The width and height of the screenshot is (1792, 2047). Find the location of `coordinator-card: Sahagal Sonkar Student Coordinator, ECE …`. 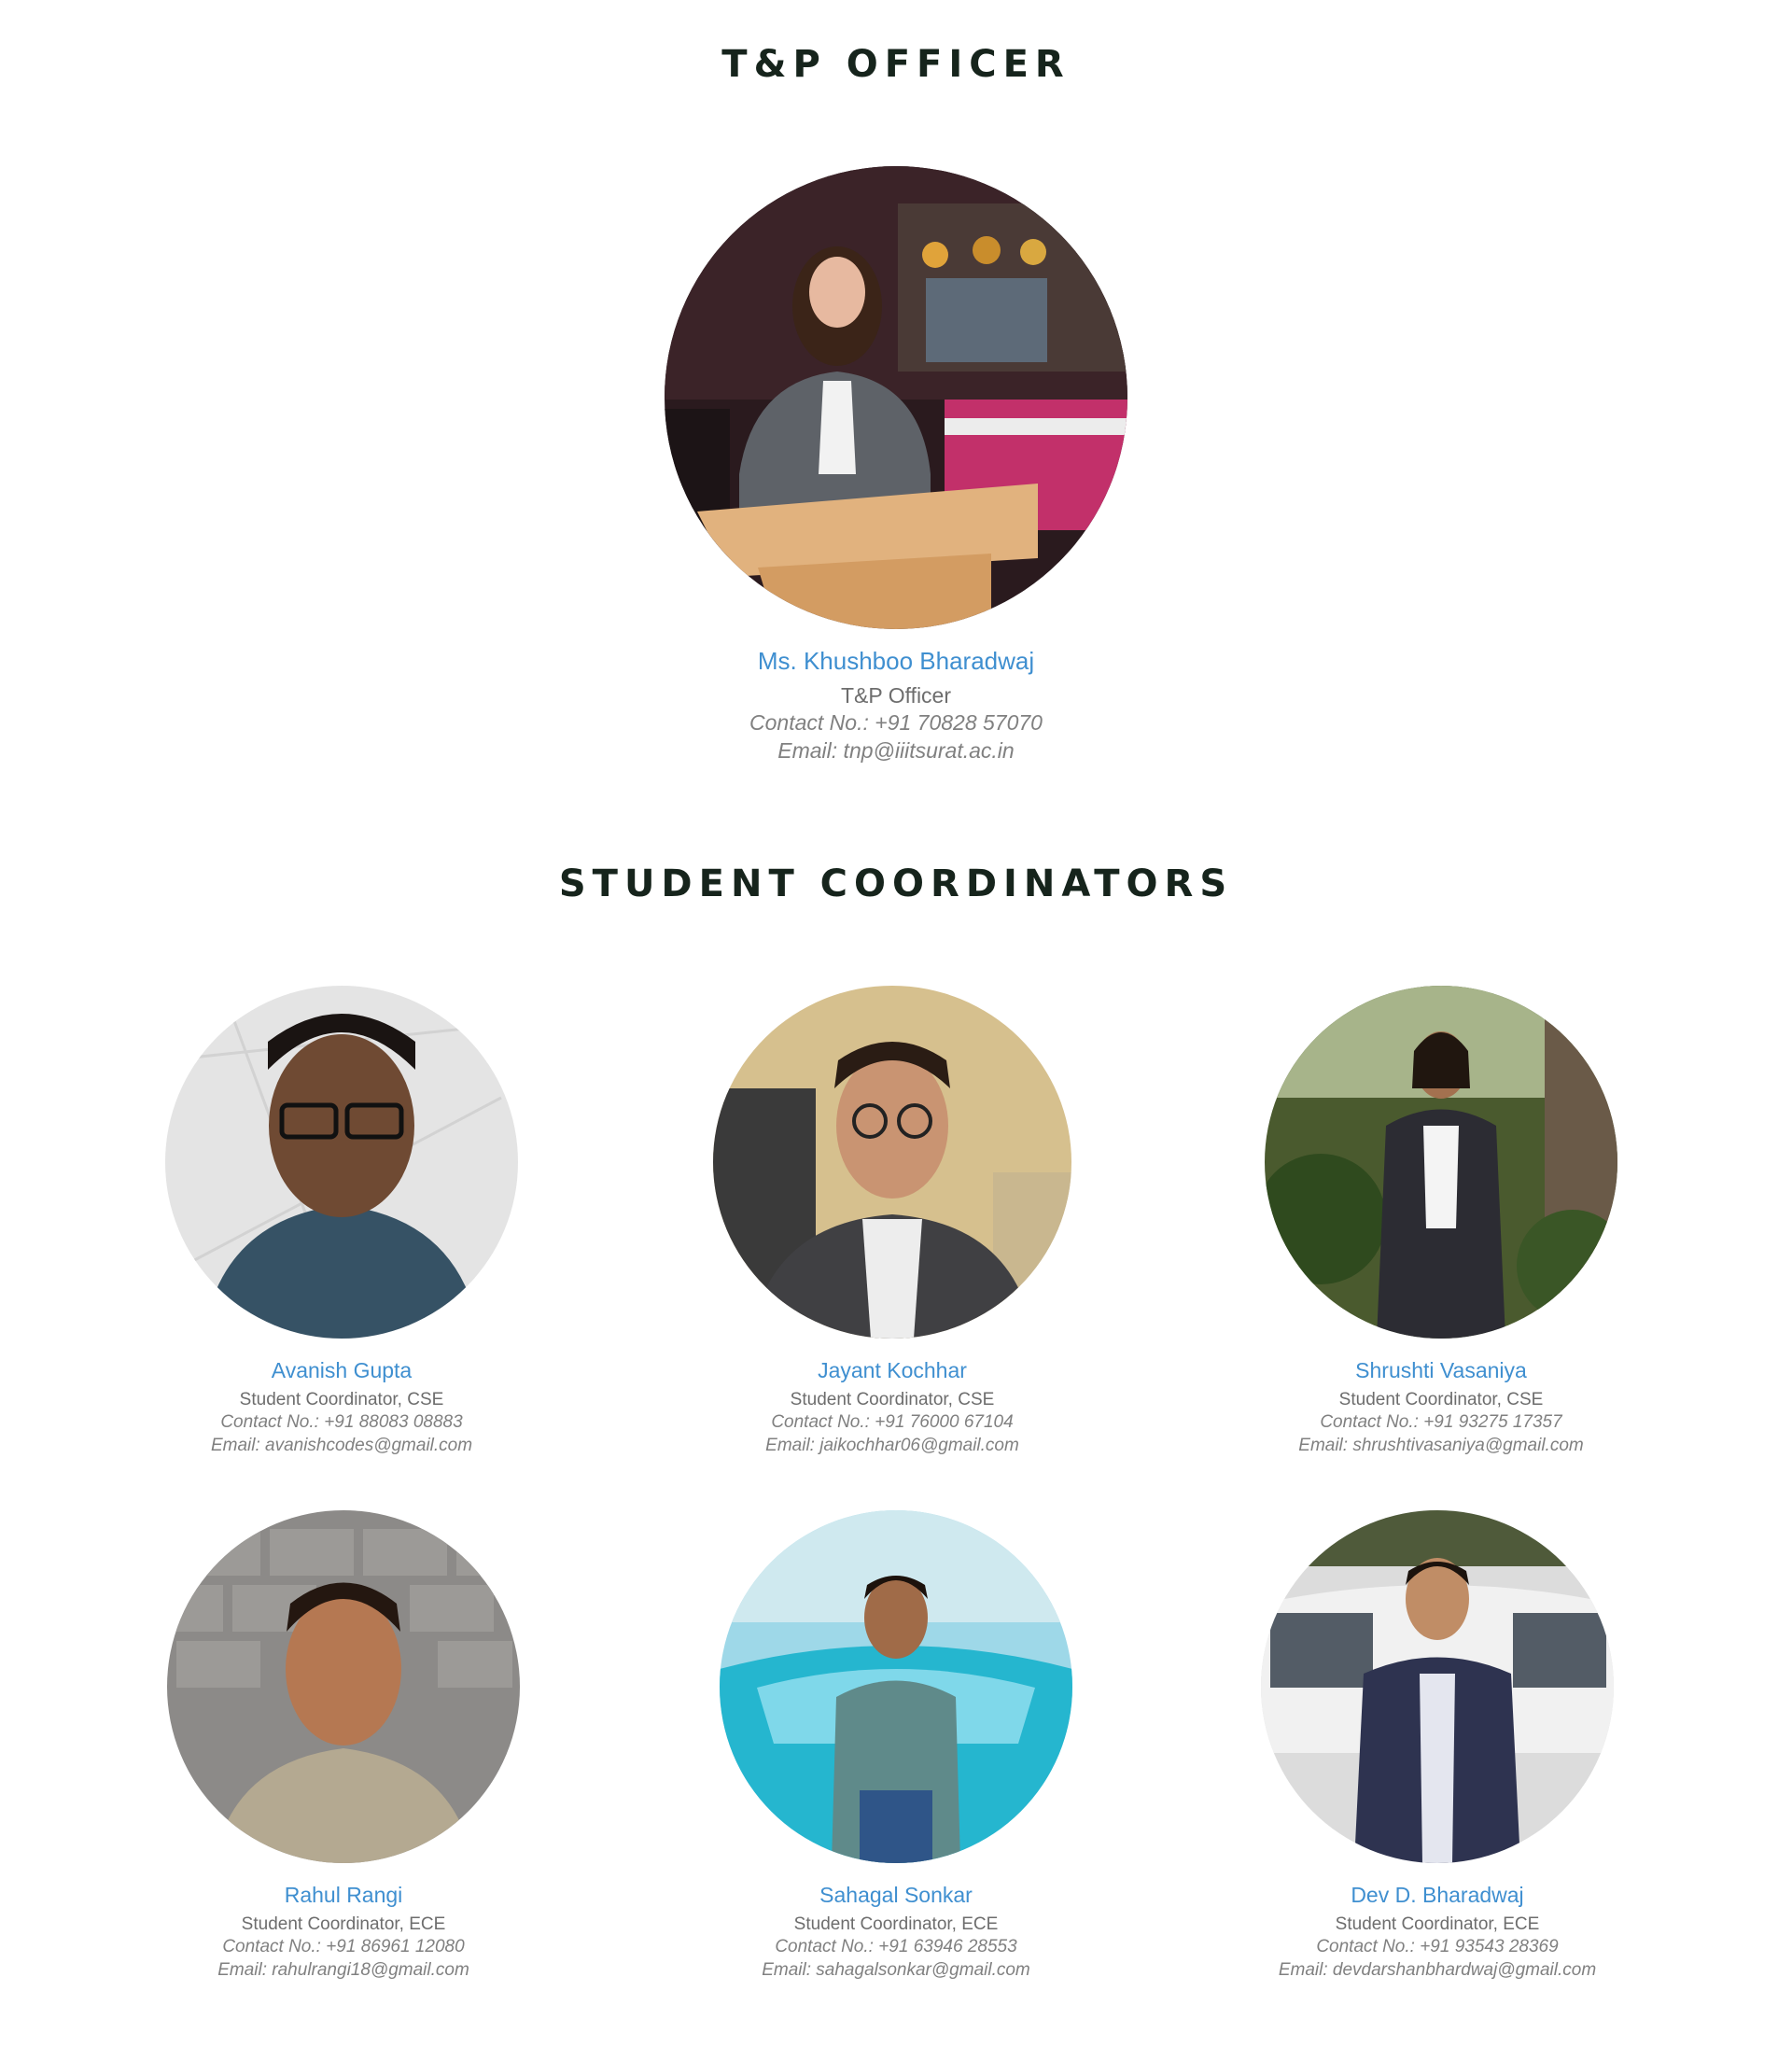

coordinator-card: Sahagal Sonkar Student Coordinator, ECE … is located at coordinates (896, 1746).